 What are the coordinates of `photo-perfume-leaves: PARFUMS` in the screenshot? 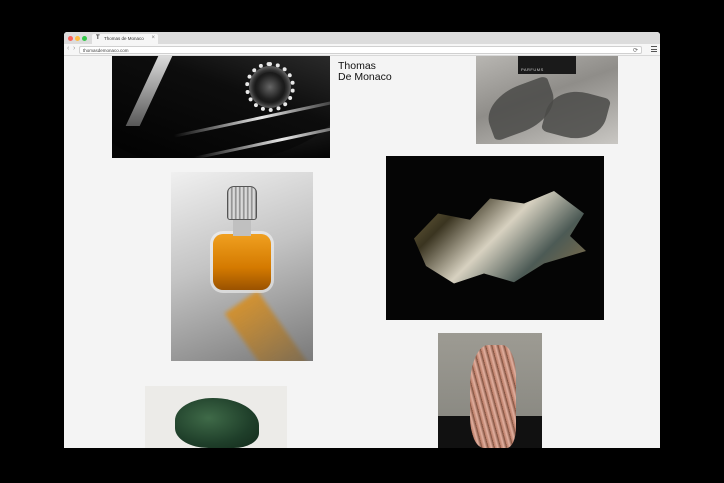 It's located at (547, 100).